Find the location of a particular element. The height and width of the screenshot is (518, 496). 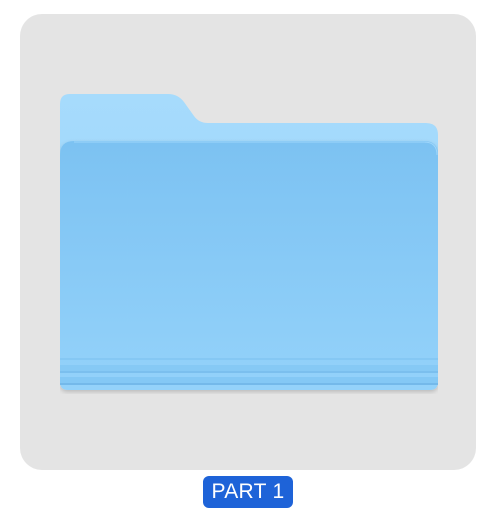

file-name-label: PART 1 is located at coordinates (248, 492).